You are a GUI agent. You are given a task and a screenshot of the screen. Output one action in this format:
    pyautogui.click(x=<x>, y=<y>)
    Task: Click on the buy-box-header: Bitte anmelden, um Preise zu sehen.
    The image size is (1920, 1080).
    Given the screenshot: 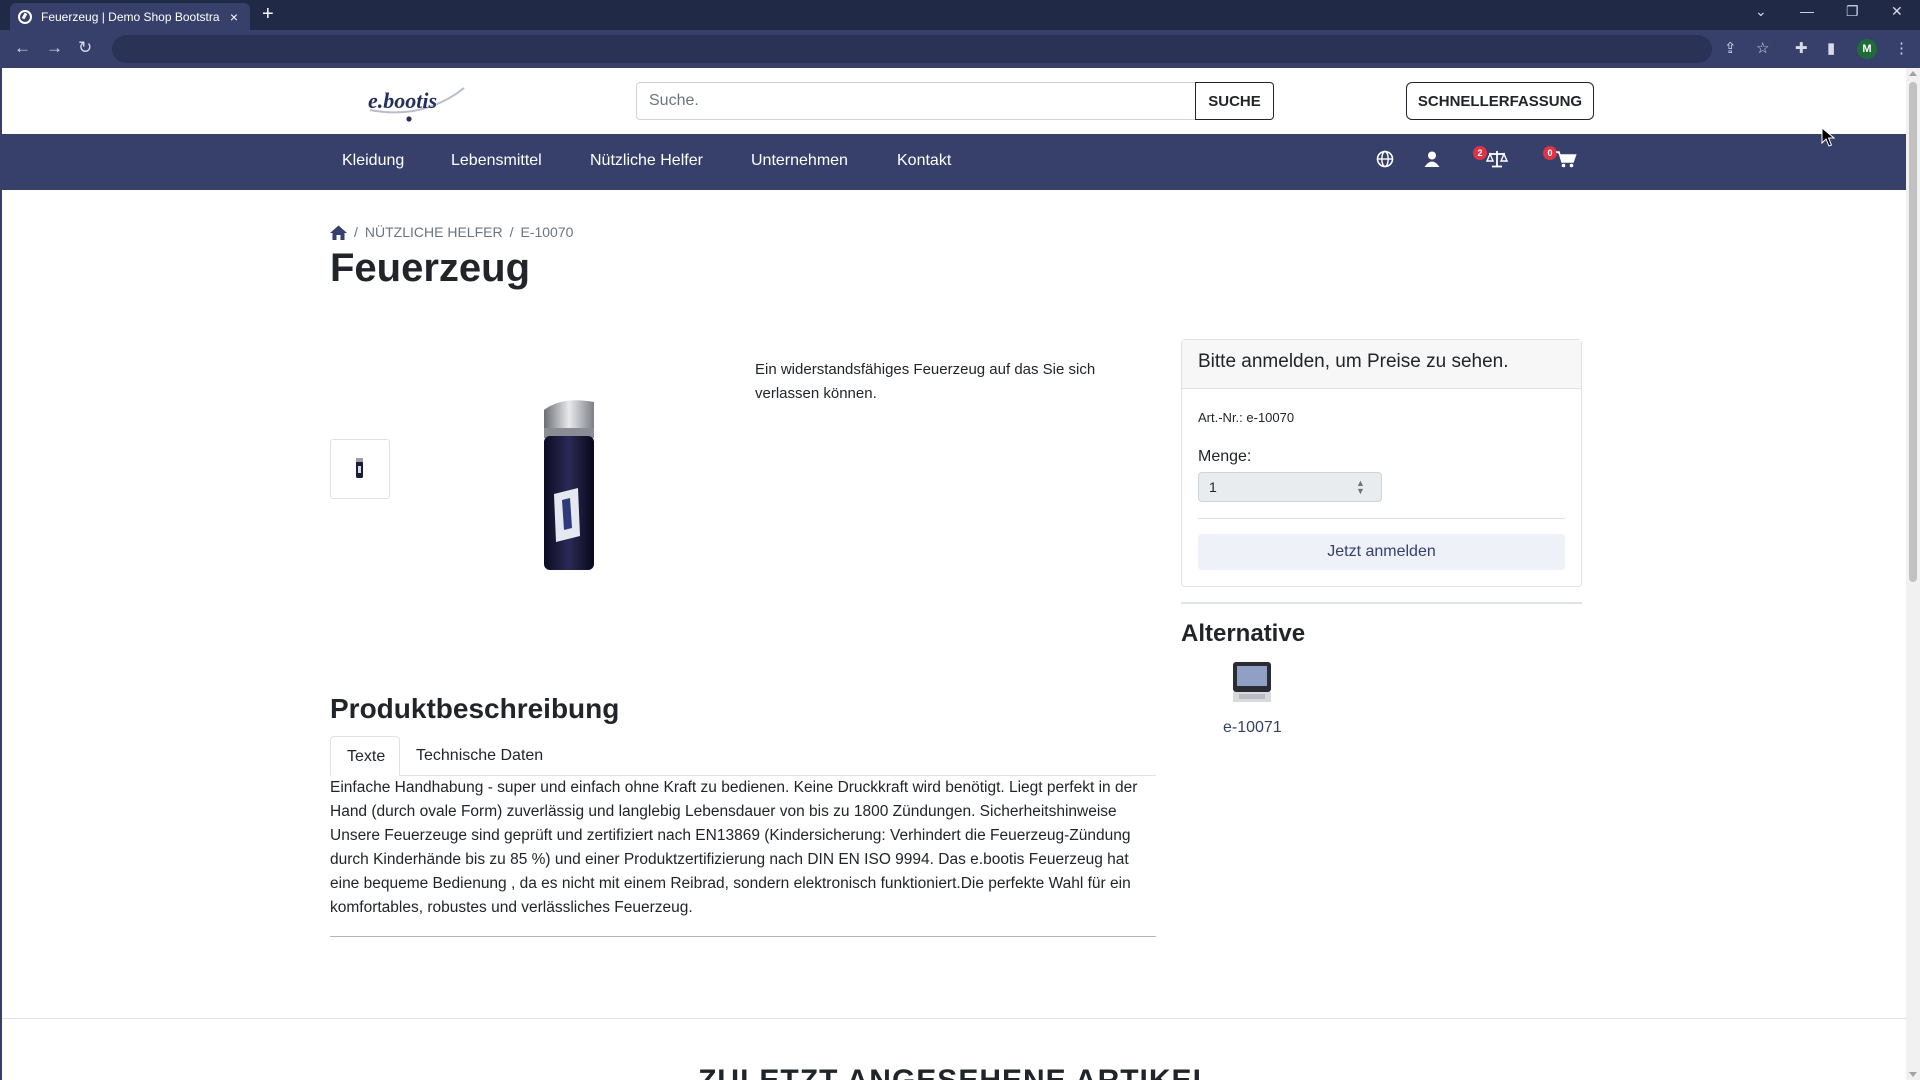 What is the action you would take?
    pyautogui.click(x=1381, y=364)
    